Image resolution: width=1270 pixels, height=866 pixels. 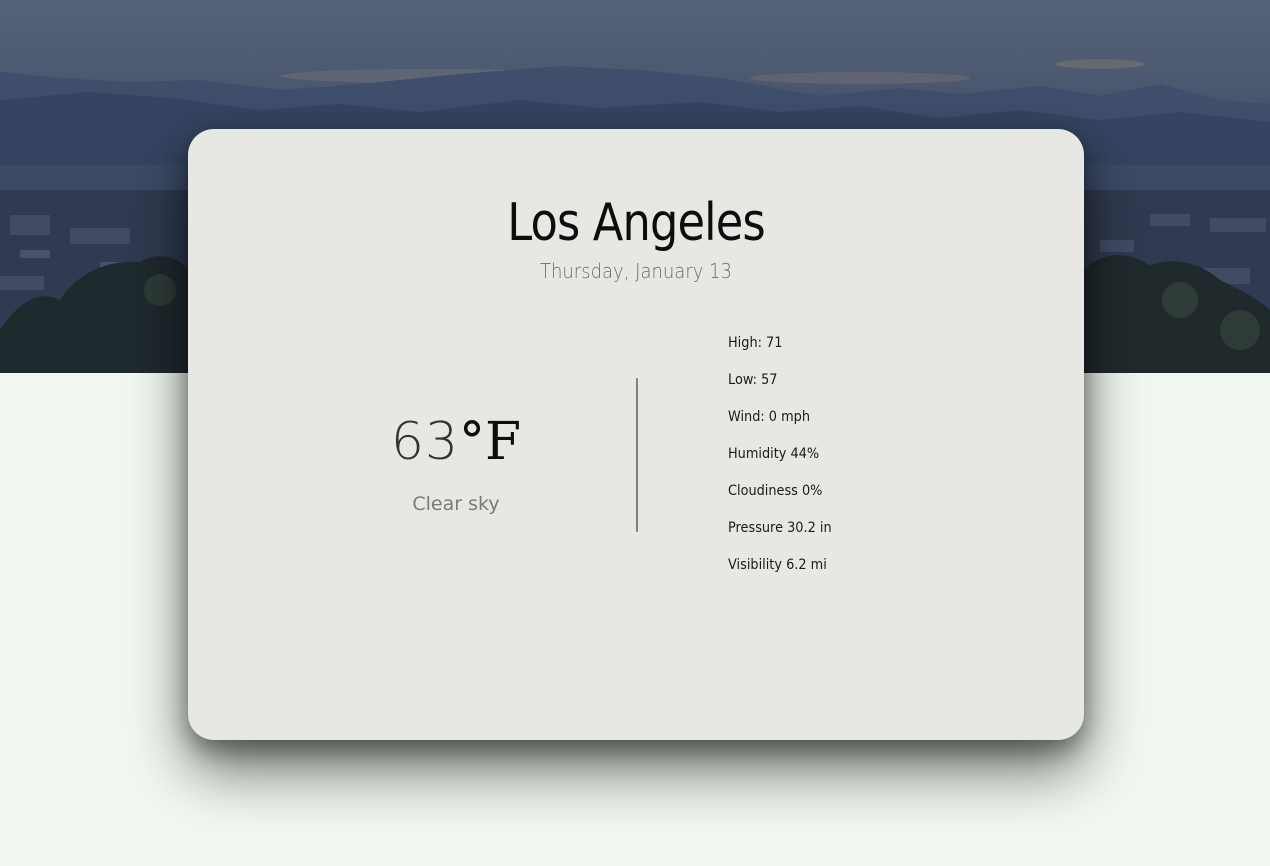 I want to click on current-date: Thursday, January 13, so click(x=636, y=271).